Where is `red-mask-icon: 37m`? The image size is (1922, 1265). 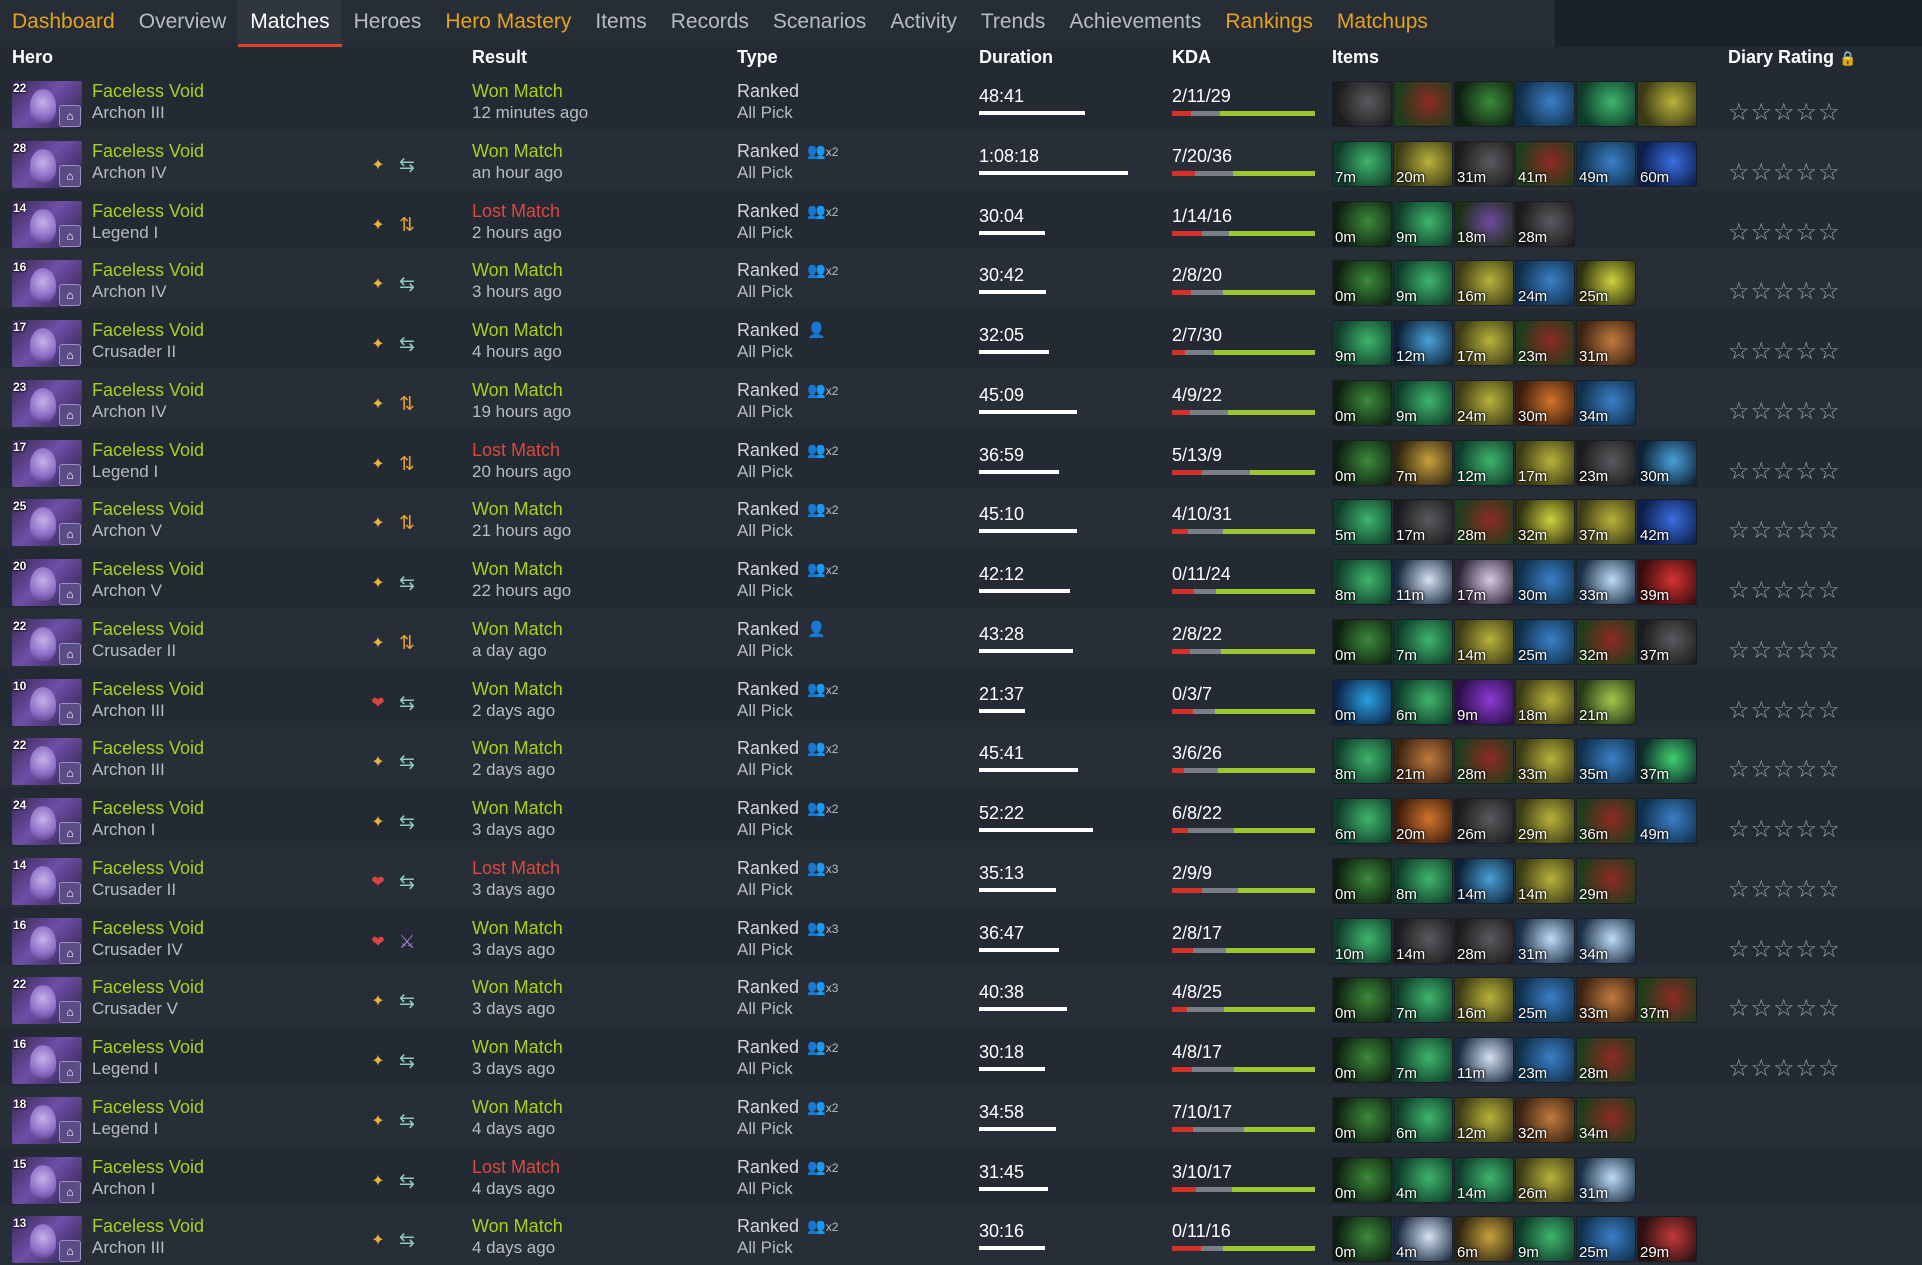
red-mask-icon: 37m is located at coordinates (1667, 1000).